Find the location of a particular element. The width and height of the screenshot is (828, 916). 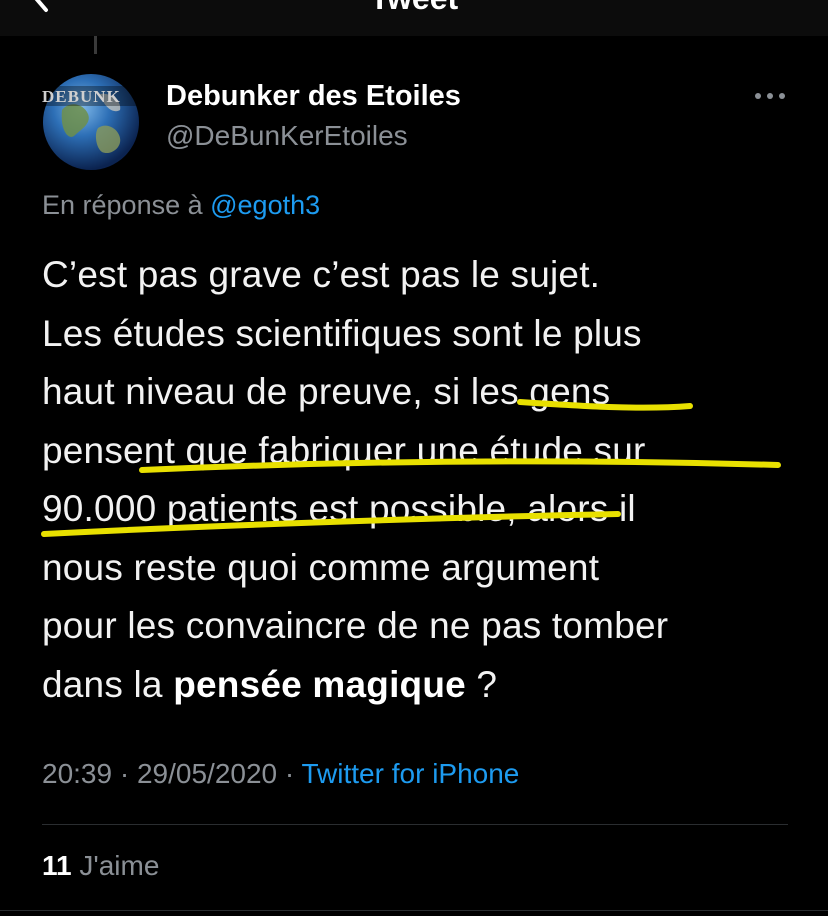

tweet-line: 90.000 patients est possible, alors il is located at coordinates (339, 508).